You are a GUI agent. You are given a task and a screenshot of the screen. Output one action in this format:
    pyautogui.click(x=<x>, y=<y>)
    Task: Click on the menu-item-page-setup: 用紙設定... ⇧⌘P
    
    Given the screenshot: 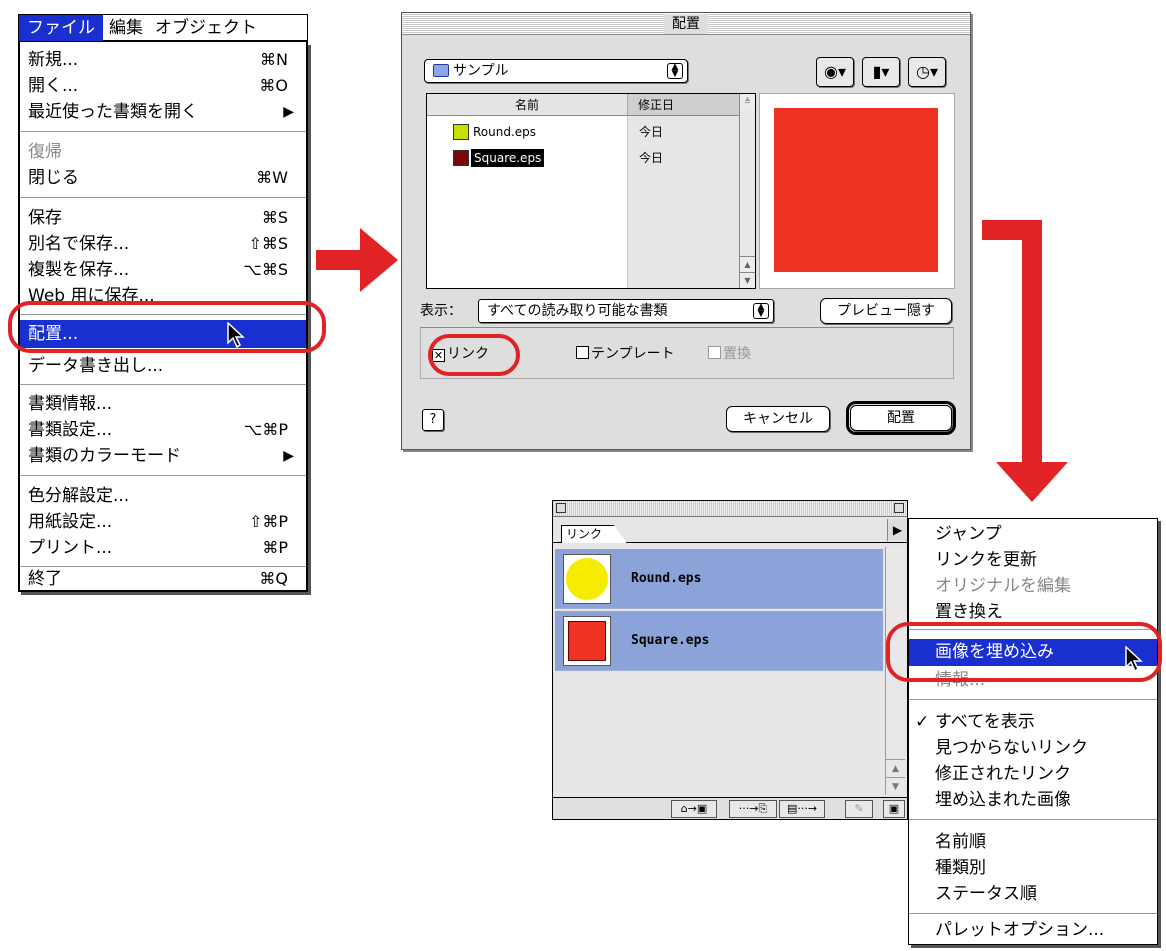 What is the action you would take?
    pyautogui.click(x=163, y=522)
    